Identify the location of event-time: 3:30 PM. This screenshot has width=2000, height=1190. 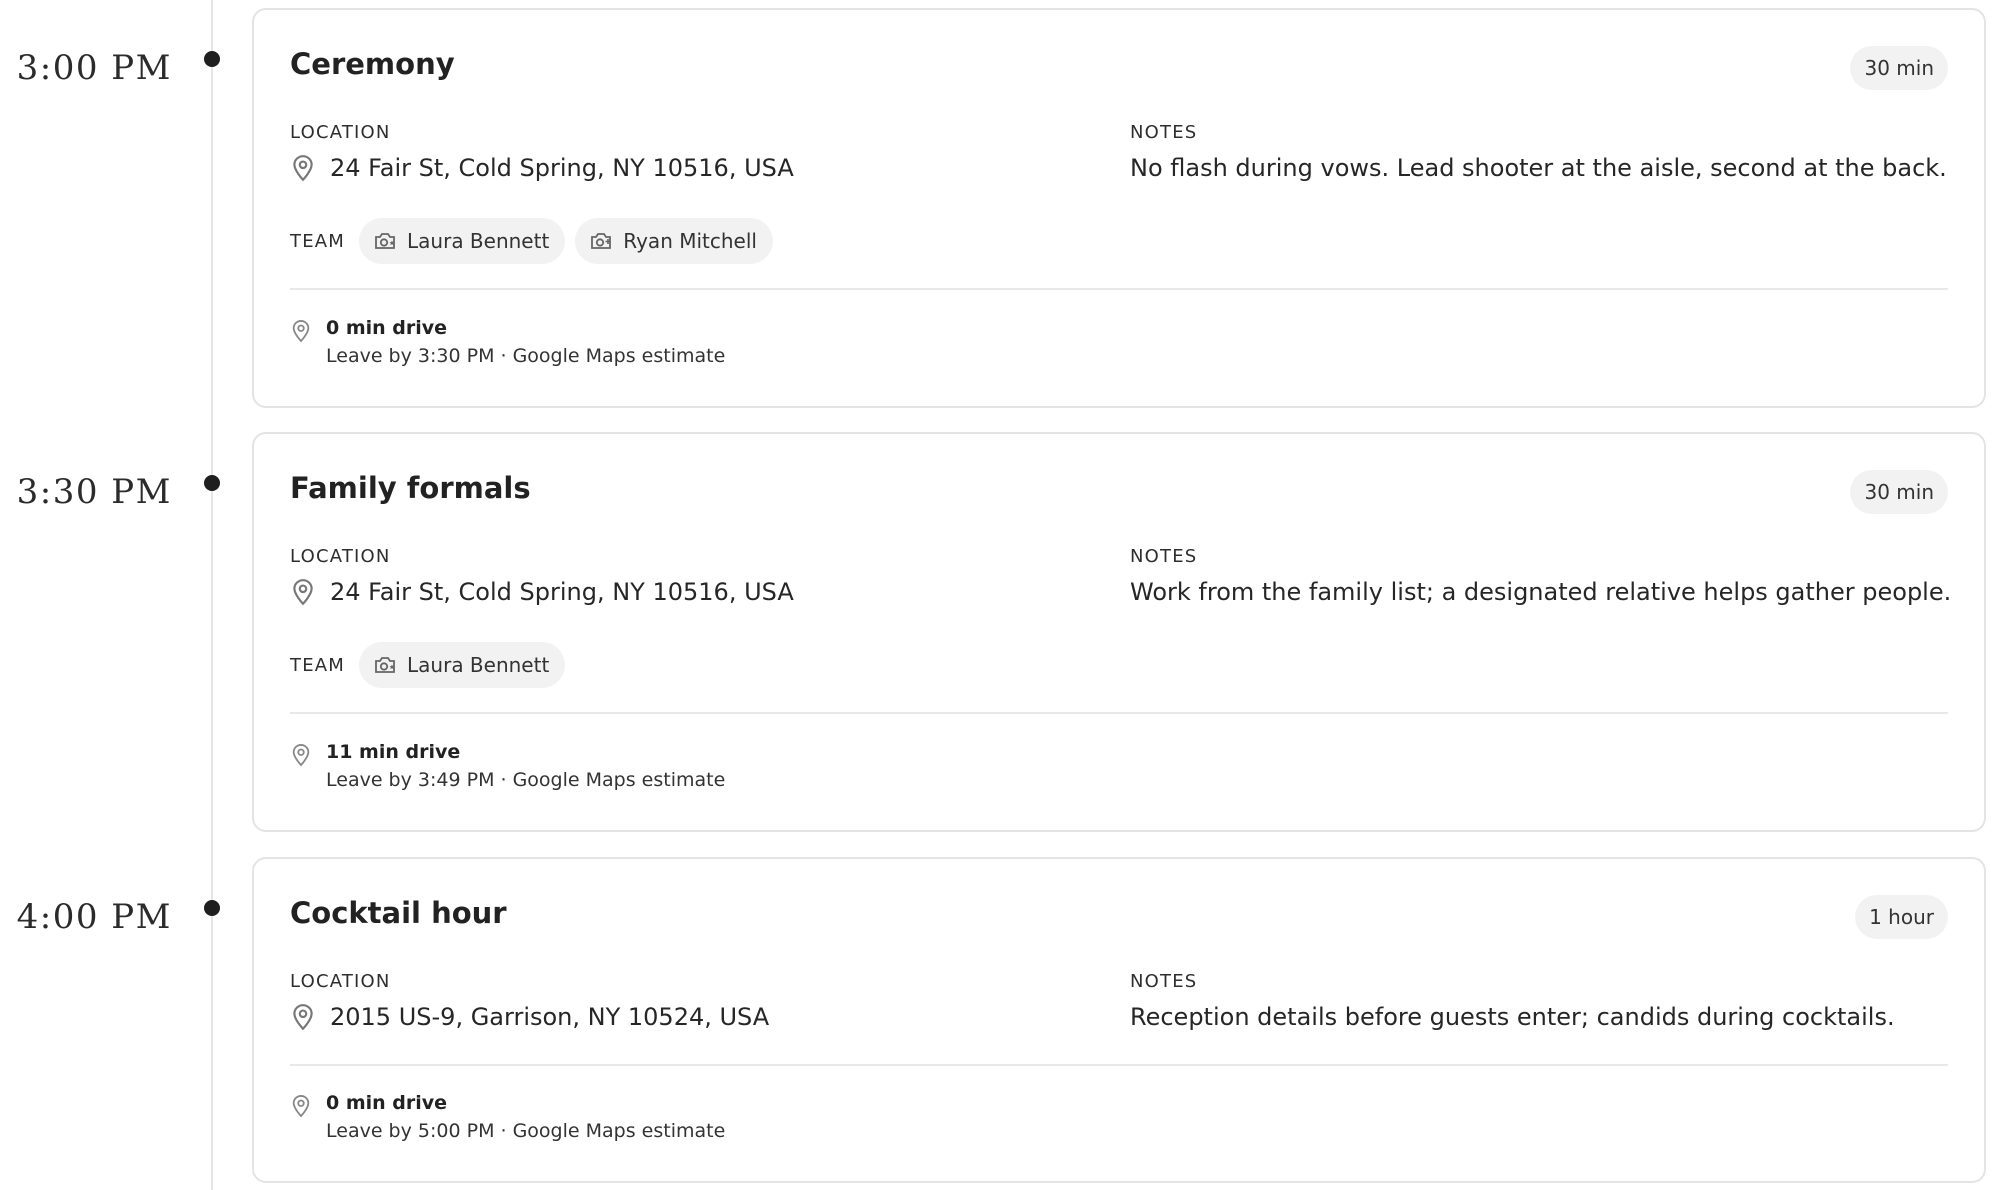
(94, 492).